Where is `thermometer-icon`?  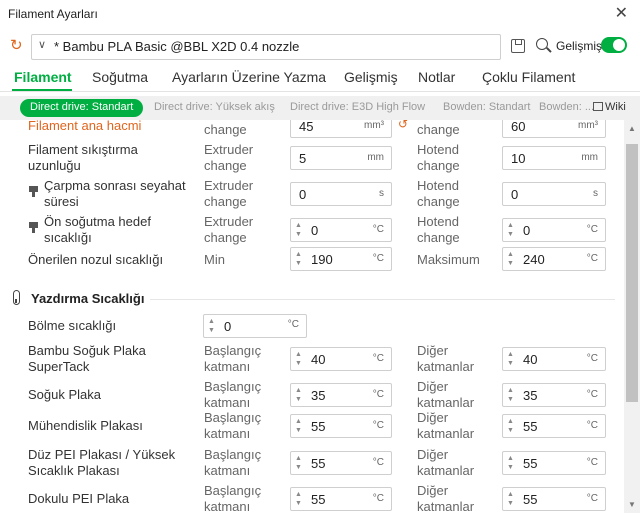 thermometer-icon is located at coordinates (16, 297).